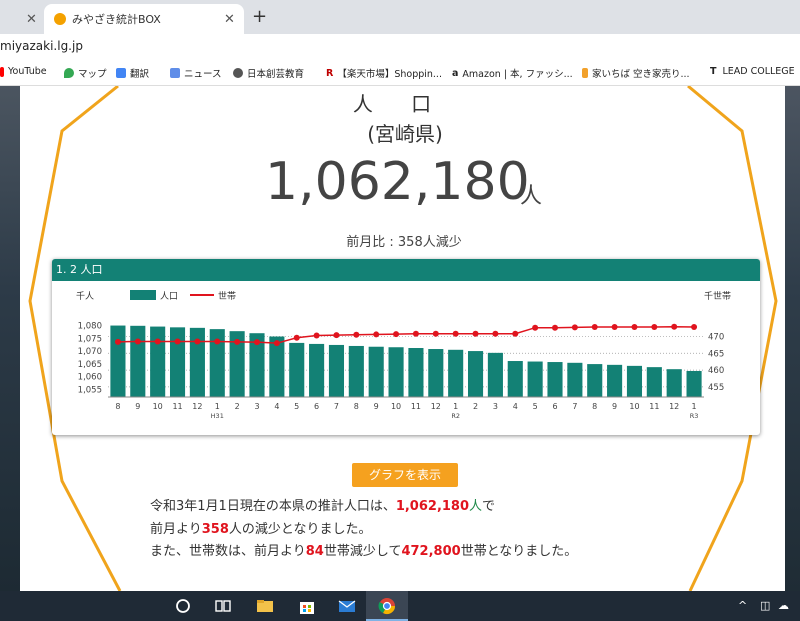 The width and height of the screenshot is (800, 621). I want to click on onedrive-icon: ☁, so click(783, 605).